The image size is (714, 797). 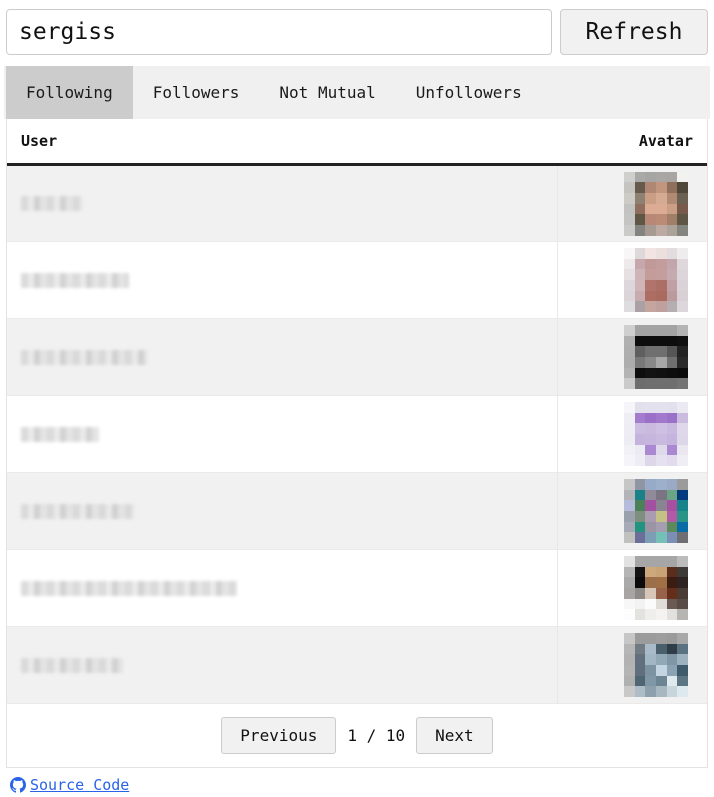 I want to click on refresh-button: Refresh, so click(x=634, y=32).